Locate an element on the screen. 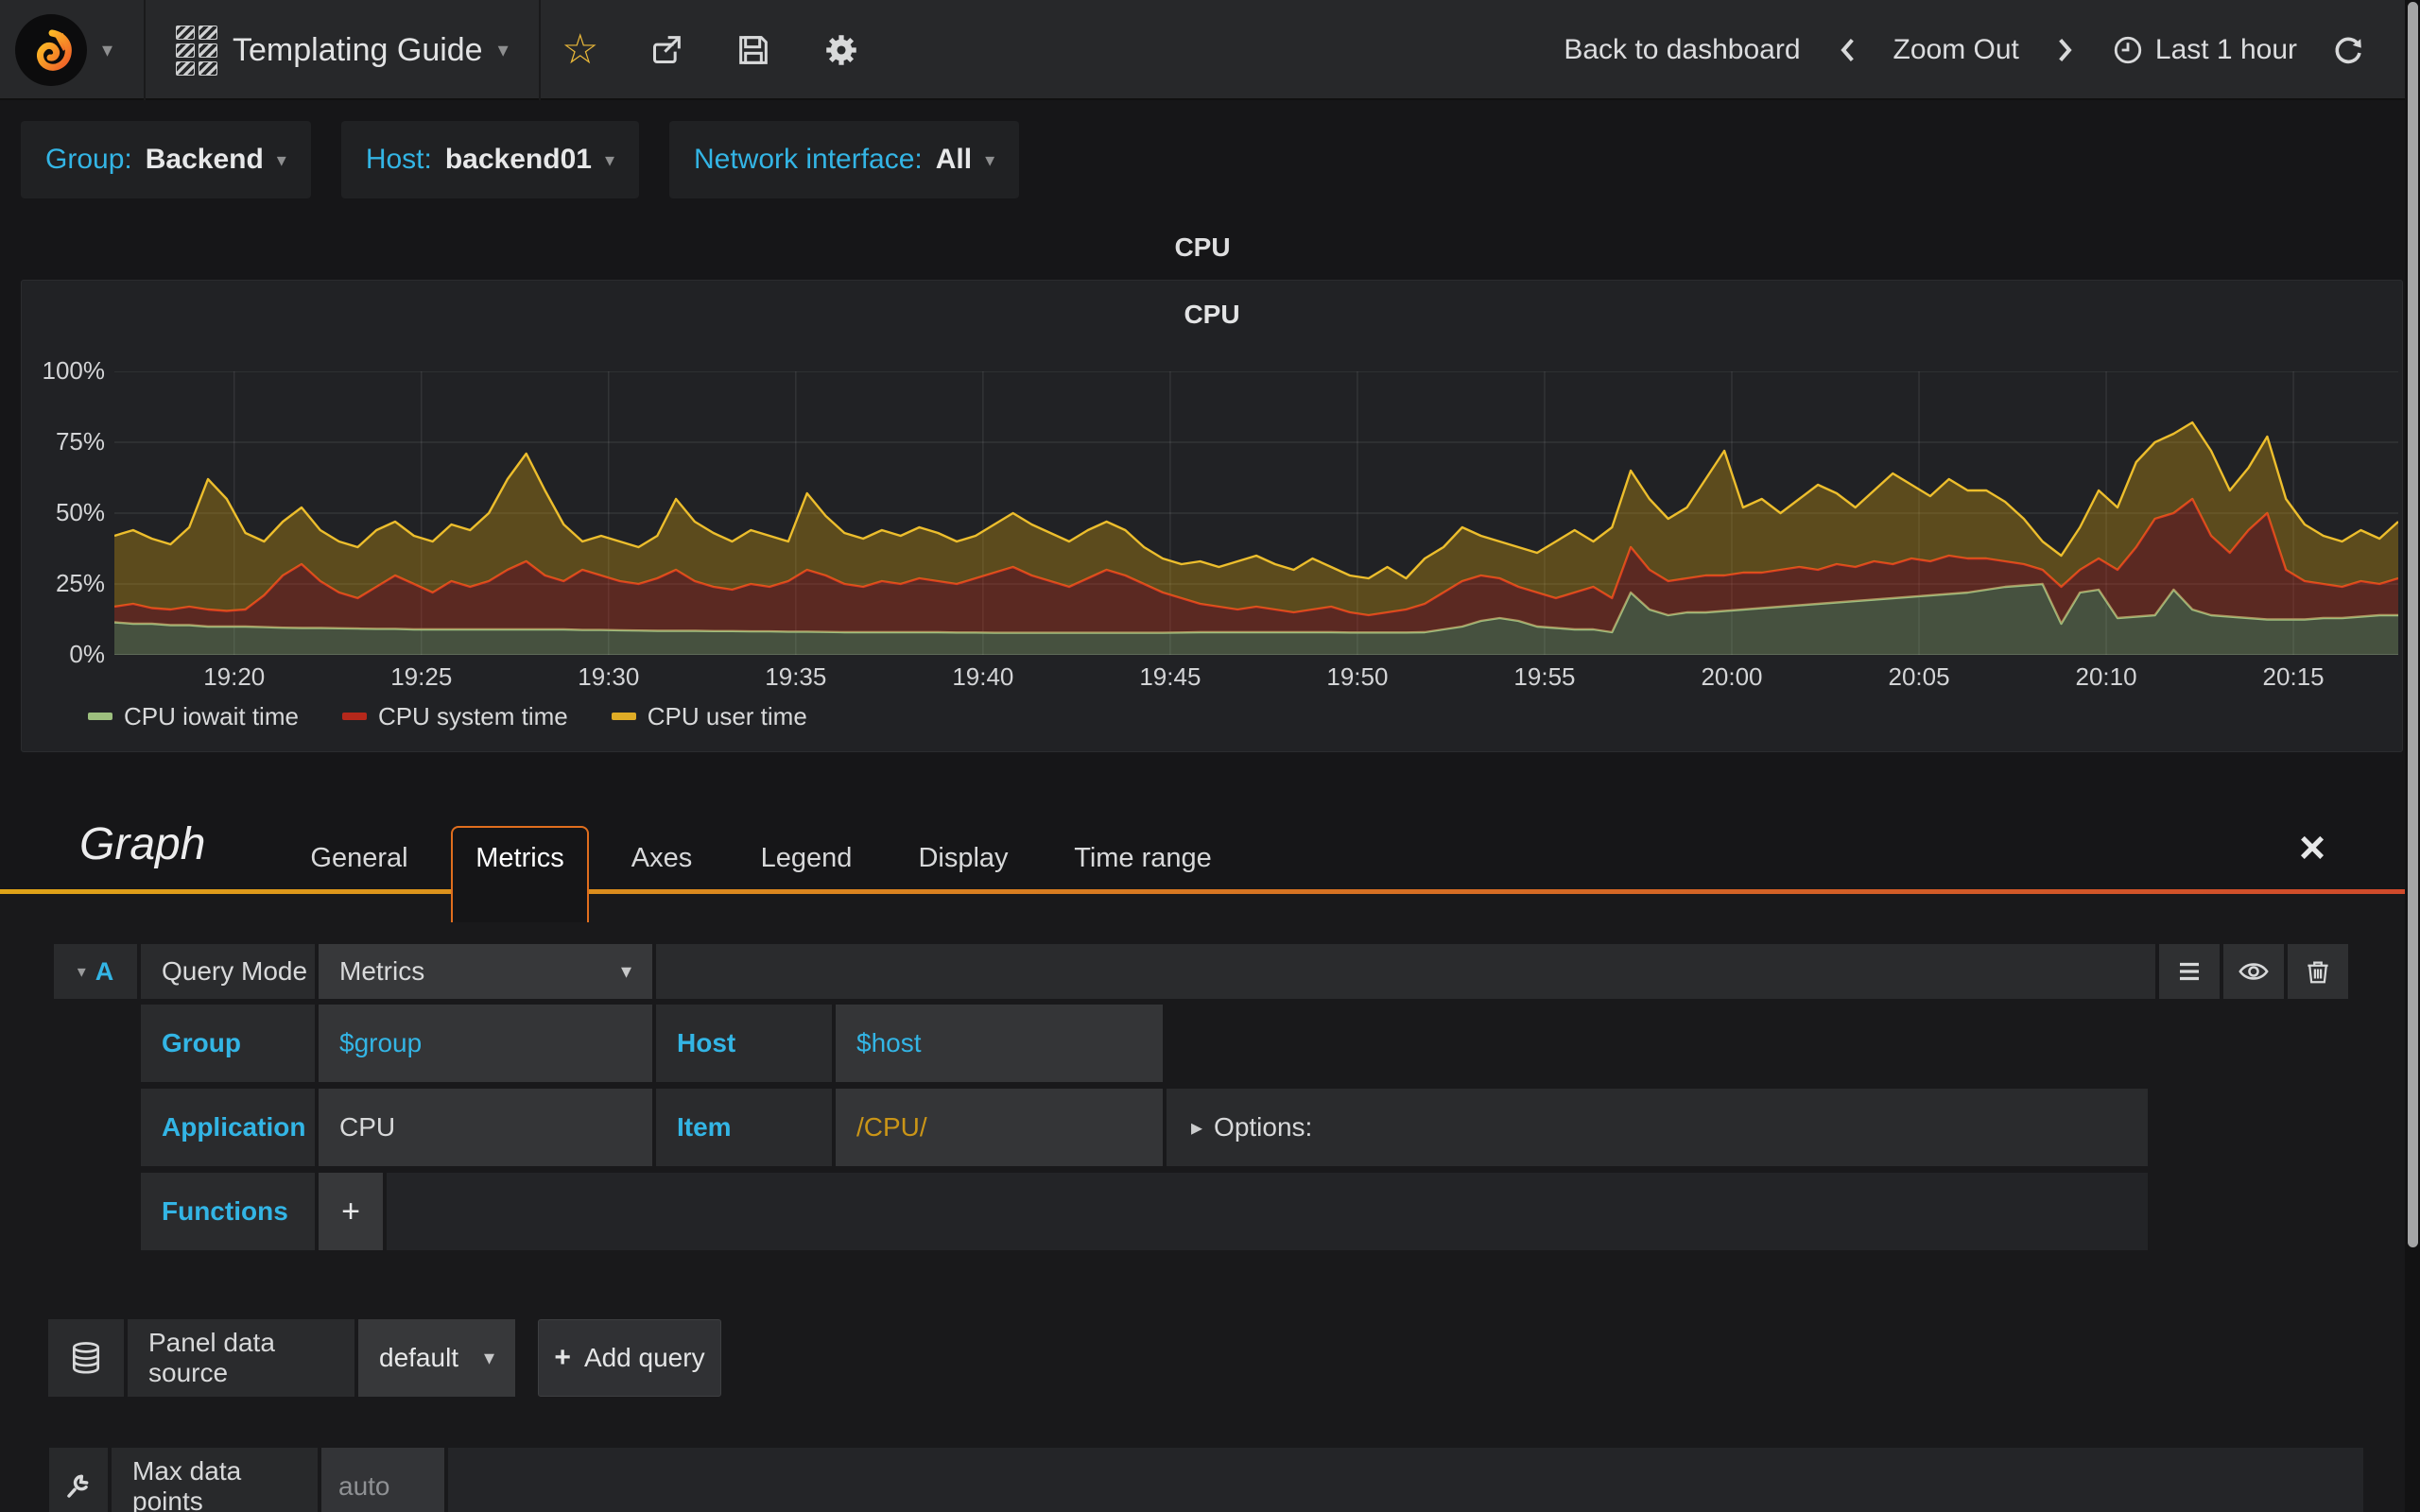  query-row-spacer is located at coordinates (1405, 971).